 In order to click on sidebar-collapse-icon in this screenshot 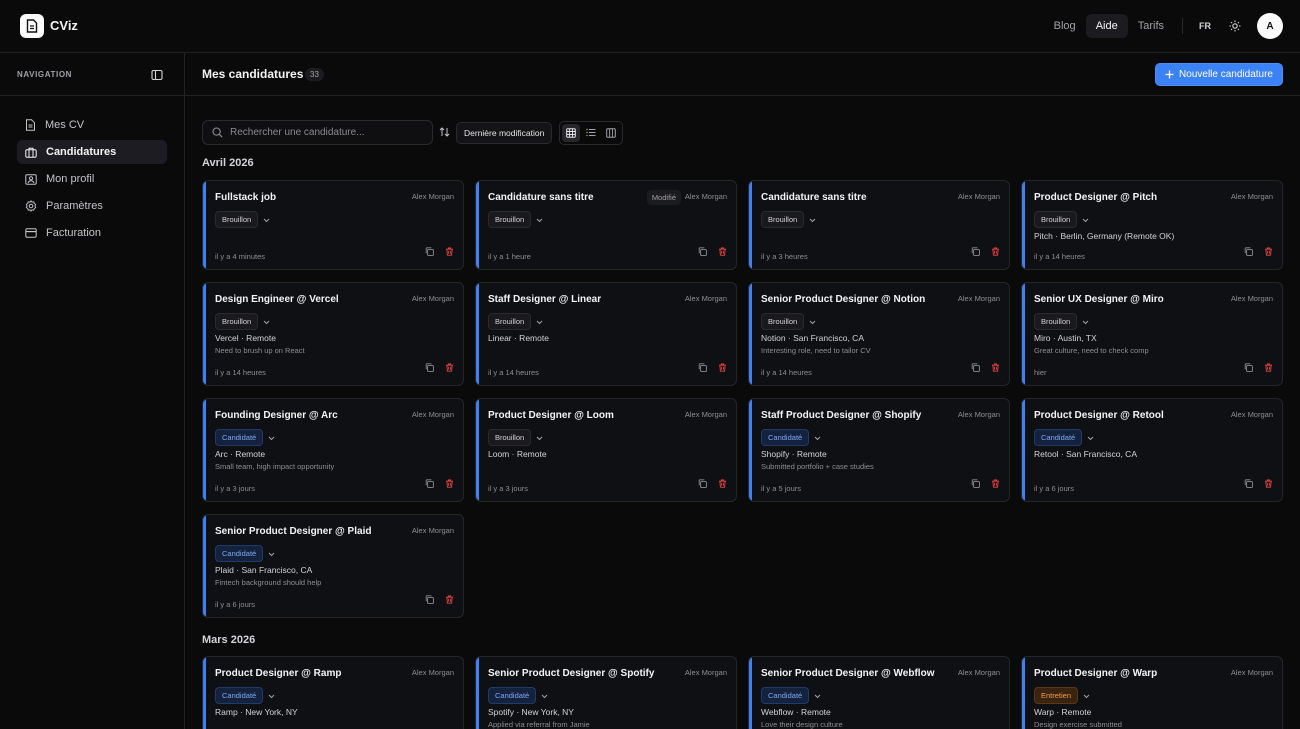, I will do `click(157, 77)`.